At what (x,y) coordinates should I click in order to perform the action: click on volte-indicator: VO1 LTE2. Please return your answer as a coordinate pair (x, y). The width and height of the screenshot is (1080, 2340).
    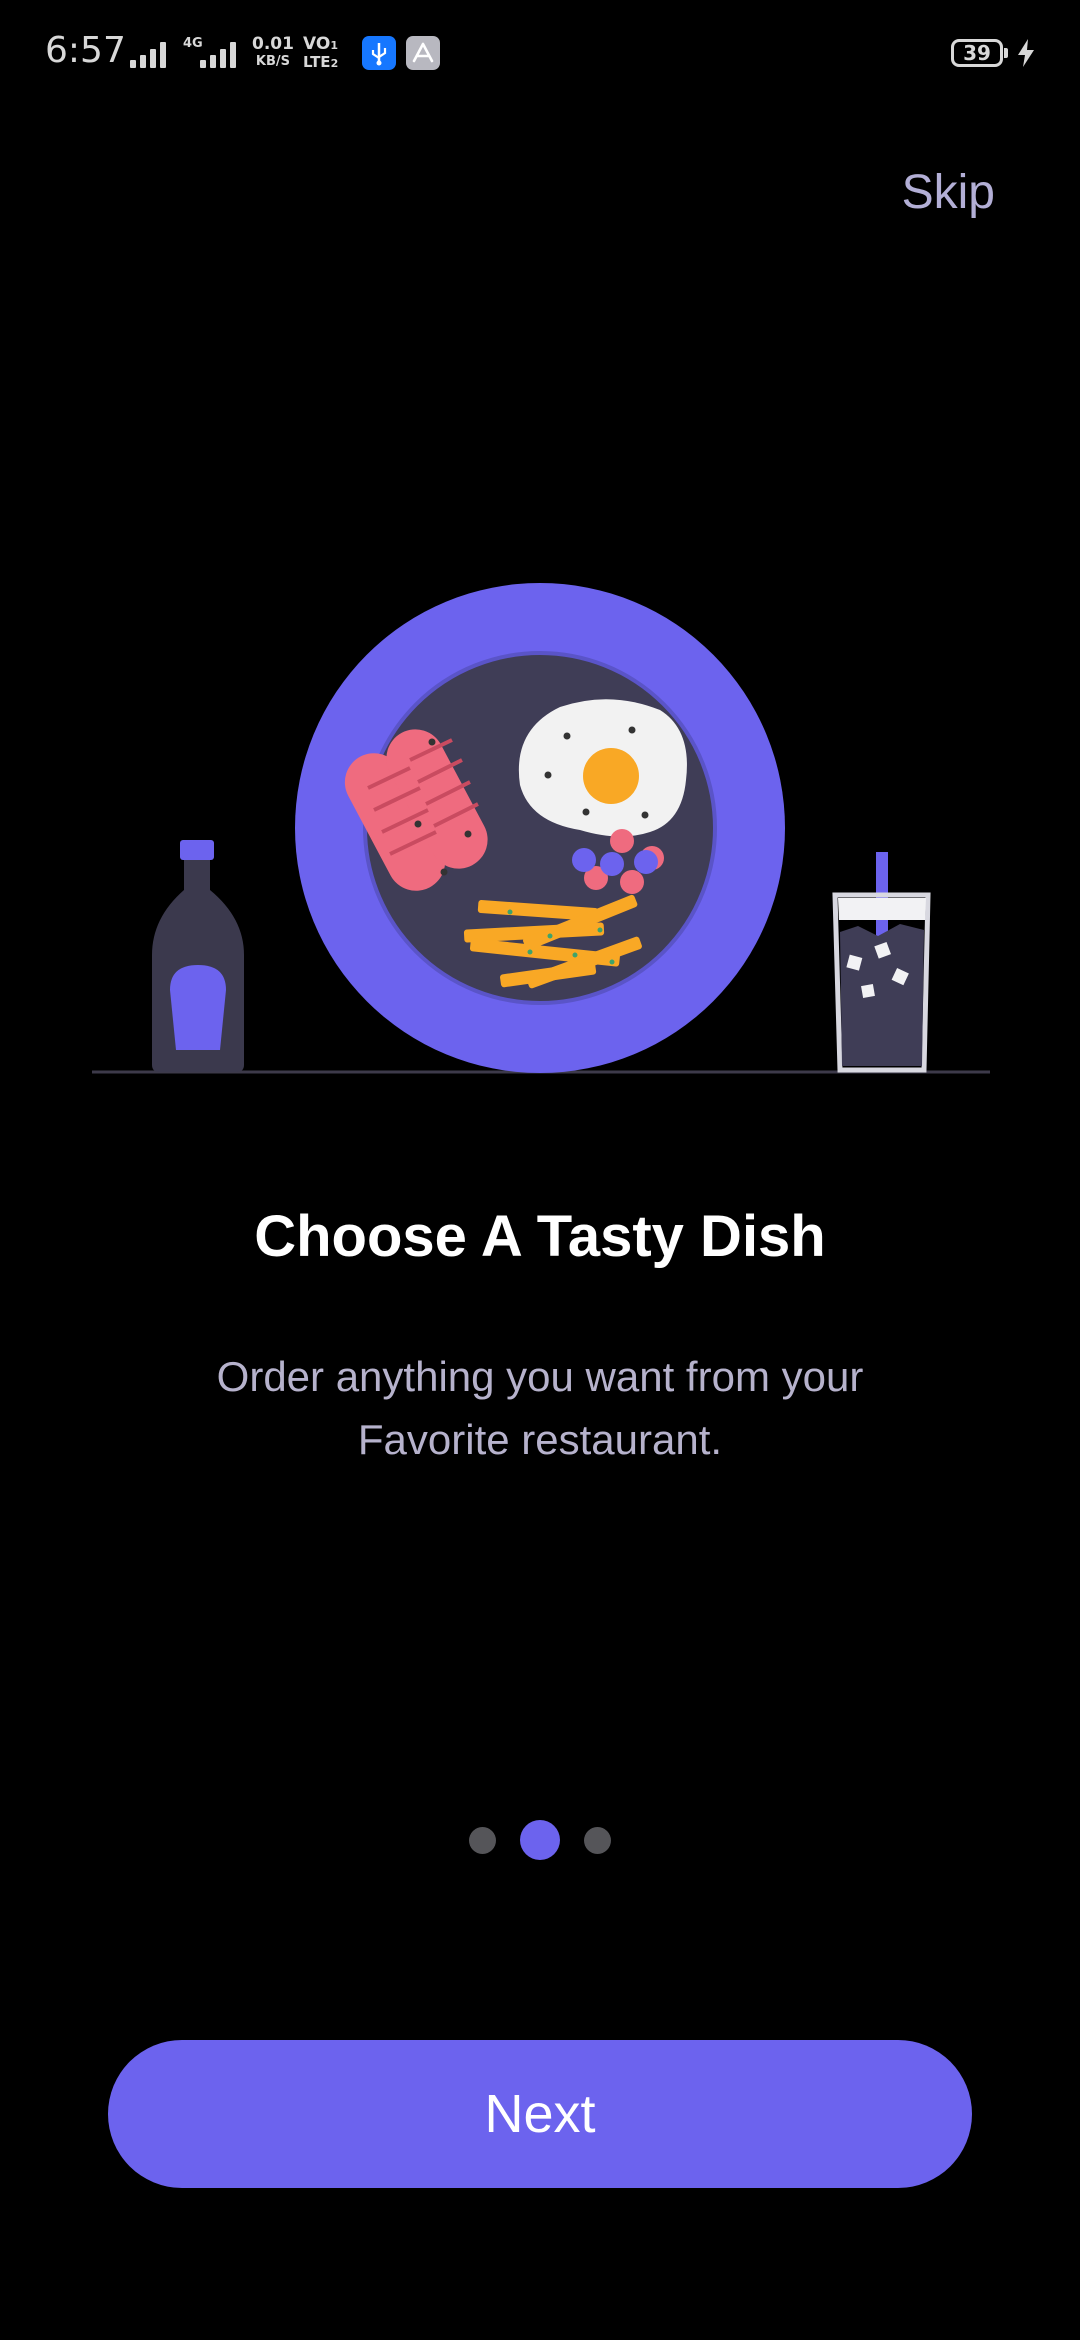
    Looking at the image, I should click on (320, 54).